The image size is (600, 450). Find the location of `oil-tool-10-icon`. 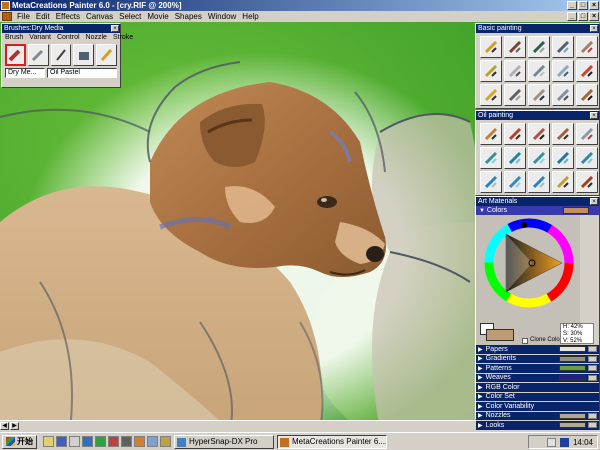

oil-tool-10-icon is located at coordinates (587, 158).